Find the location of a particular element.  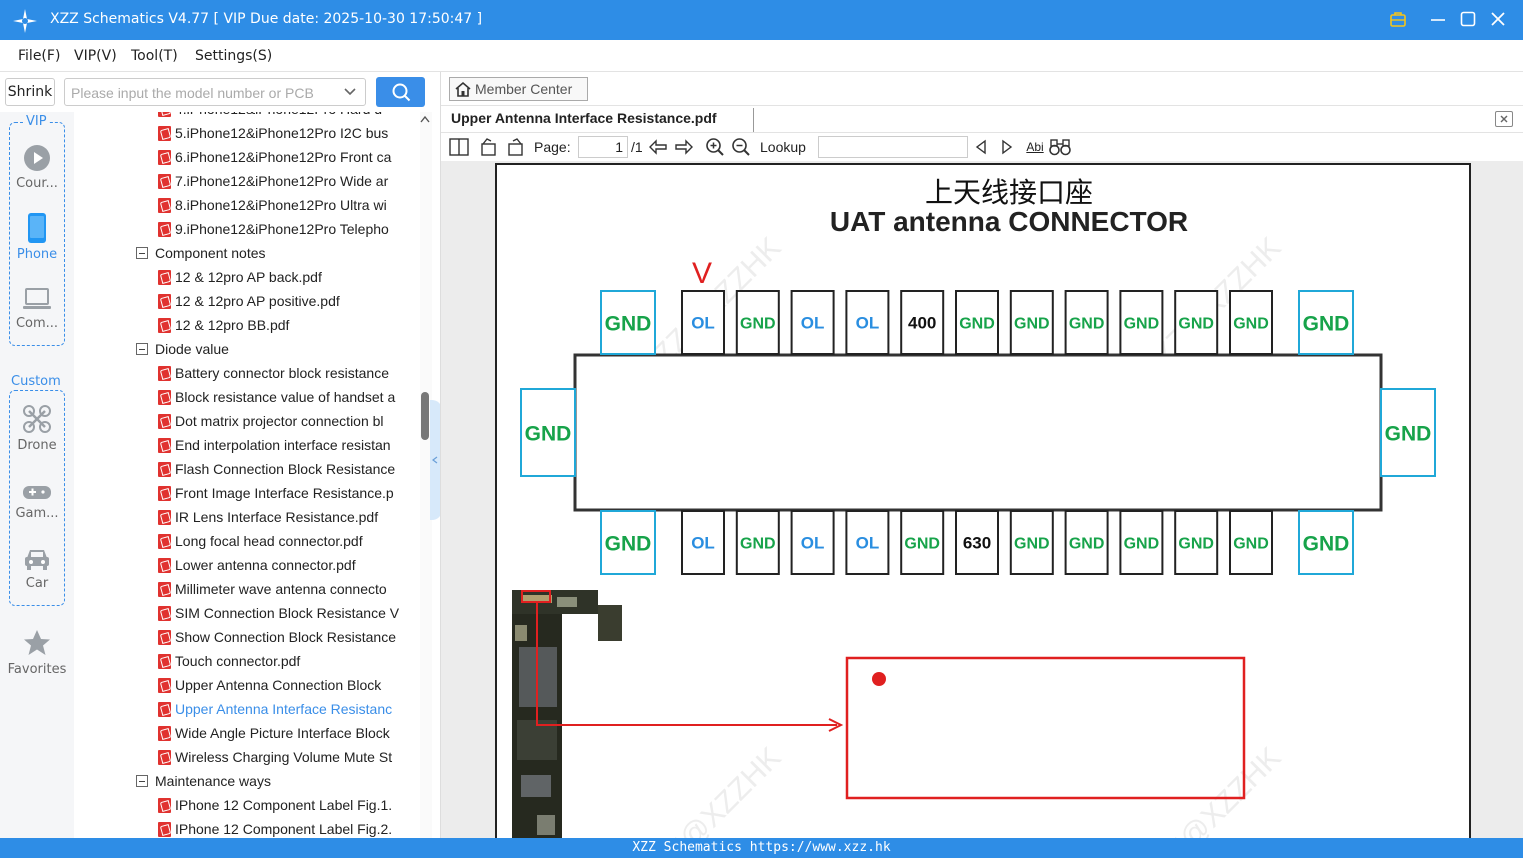

search-input is located at coordinates (201, 93).